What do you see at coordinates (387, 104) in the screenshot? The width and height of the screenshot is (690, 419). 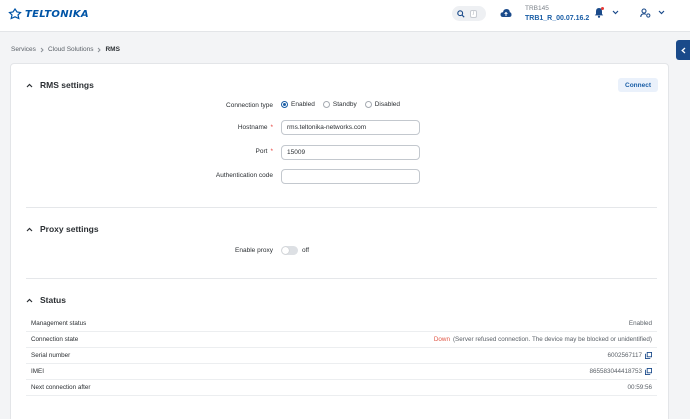 I see `radio-label: Disabled` at bounding box center [387, 104].